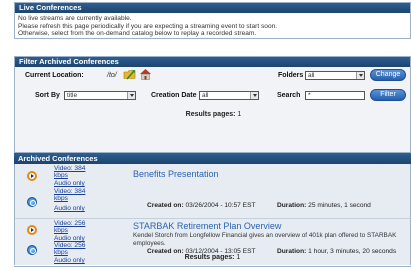 The height and width of the screenshot is (271, 411). What do you see at coordinates (54, 75) in the screenshot?
I see `current-location-label: Current Location:` at bounding box center [54, 75].